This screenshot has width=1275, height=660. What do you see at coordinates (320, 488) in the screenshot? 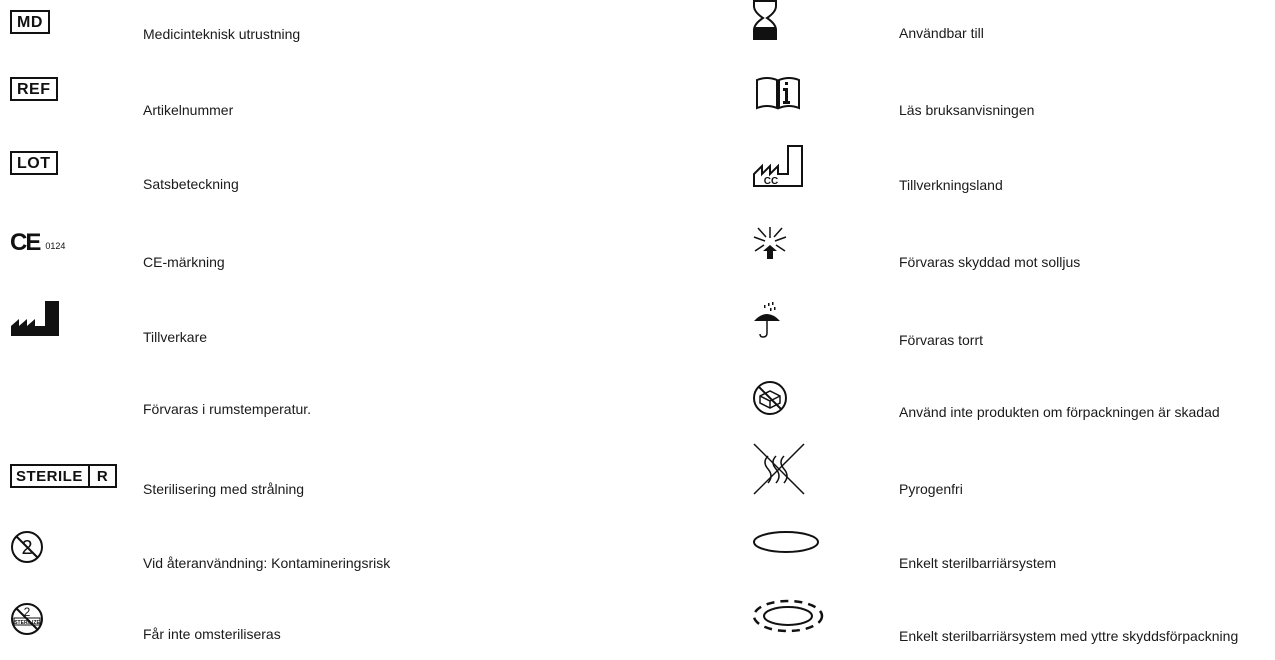
I see `list-item: STERILE R Sterilisering med strålning` at bounding box center [320, 488].